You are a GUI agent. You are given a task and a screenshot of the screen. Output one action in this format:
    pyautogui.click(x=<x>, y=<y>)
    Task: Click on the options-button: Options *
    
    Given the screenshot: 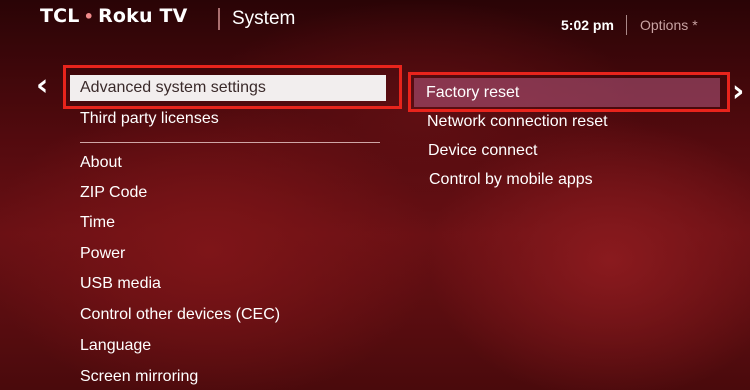 What is the action you would take?
    pyautogui.click(x=669, y=25)
    